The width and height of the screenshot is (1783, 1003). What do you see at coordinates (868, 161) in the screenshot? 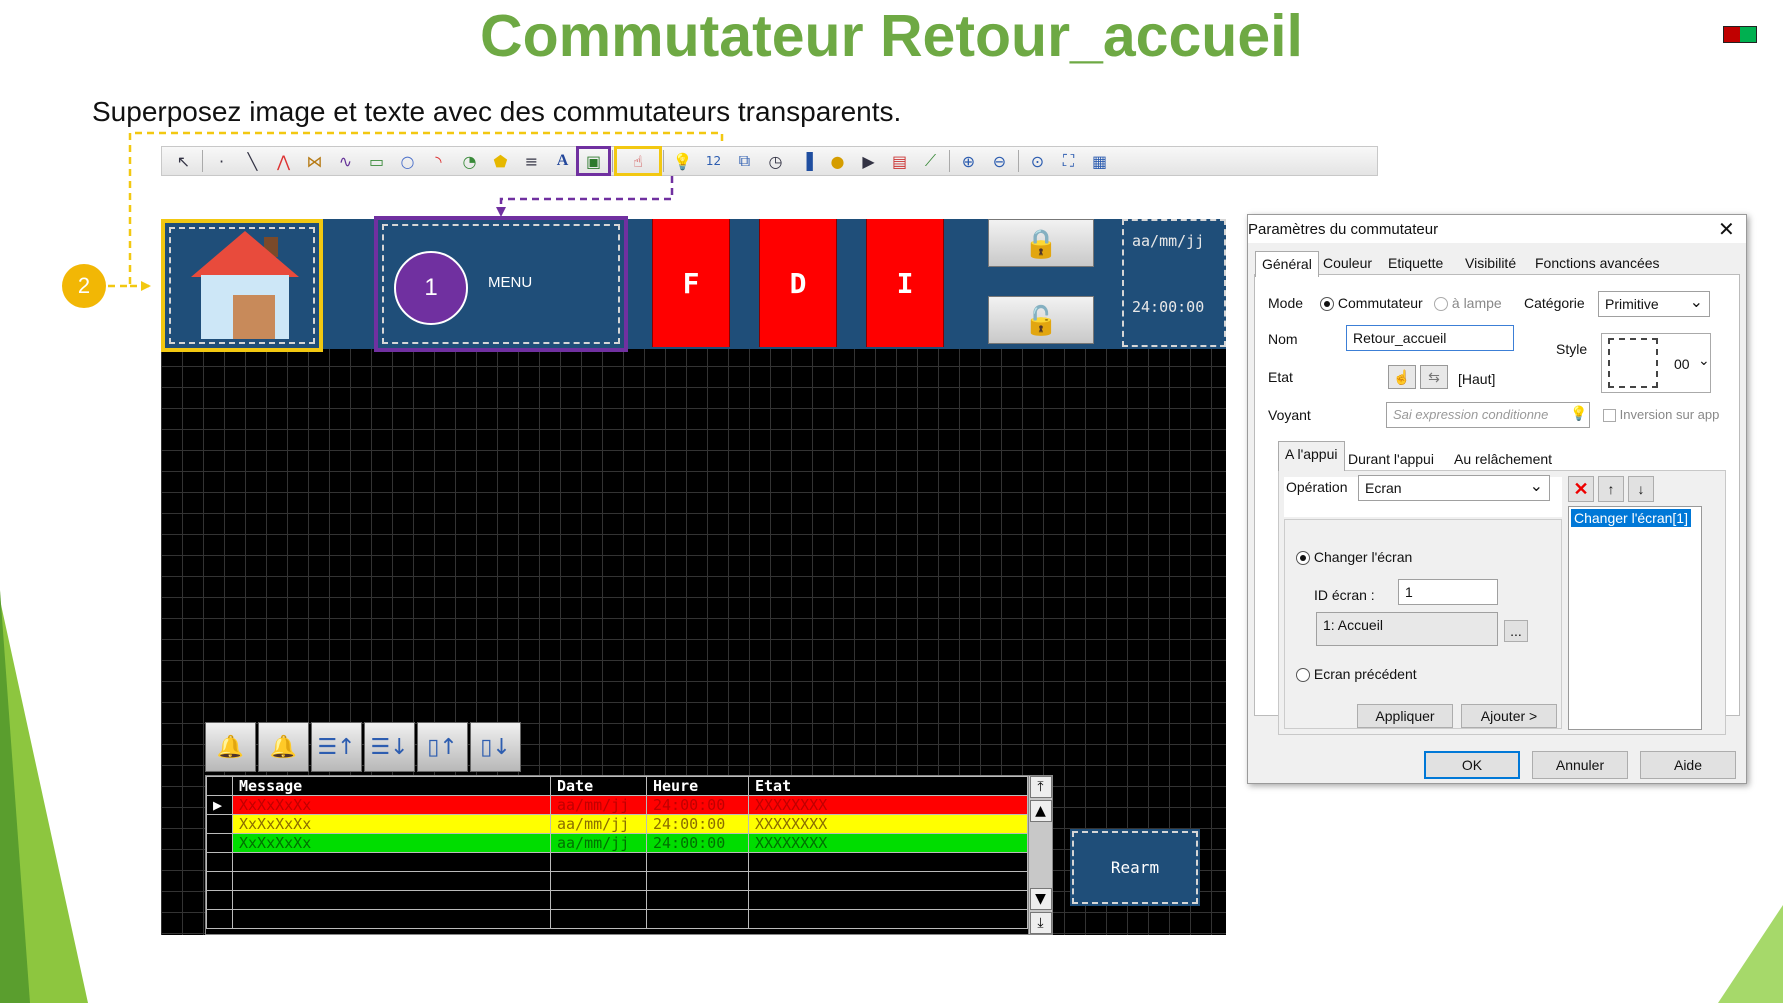
I see `camera-icon: ▶` at bounding box center [868, 161].